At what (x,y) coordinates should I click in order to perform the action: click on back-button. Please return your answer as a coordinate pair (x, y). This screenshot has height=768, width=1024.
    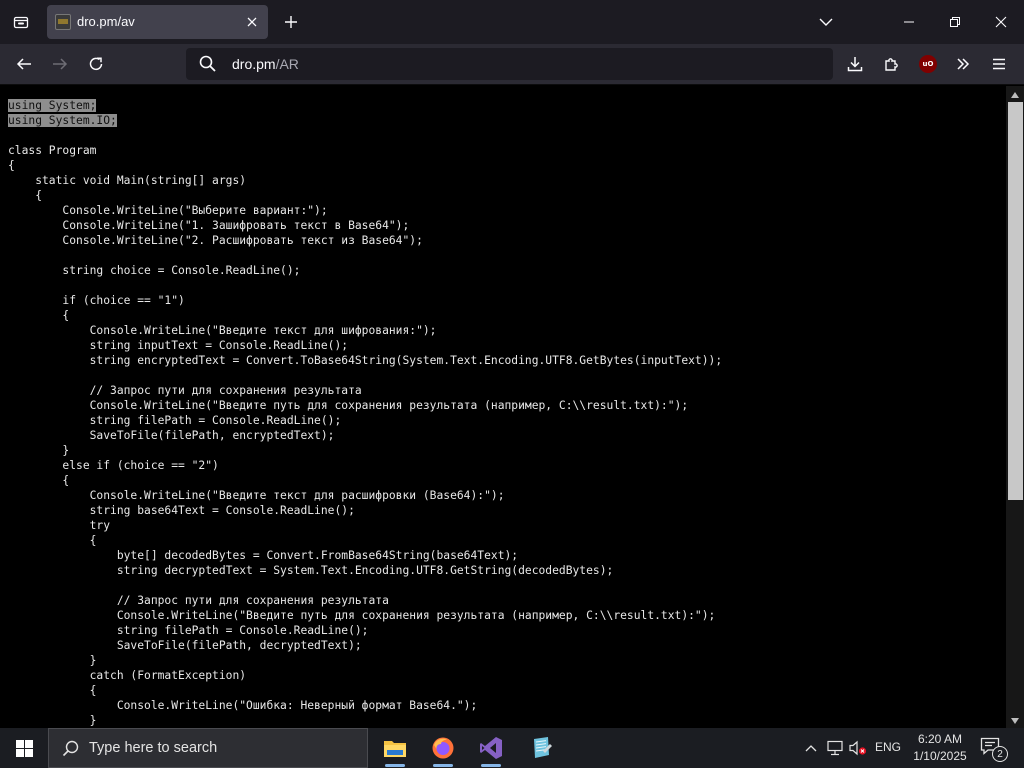
    Looking at the image, I should click on (24, 64).